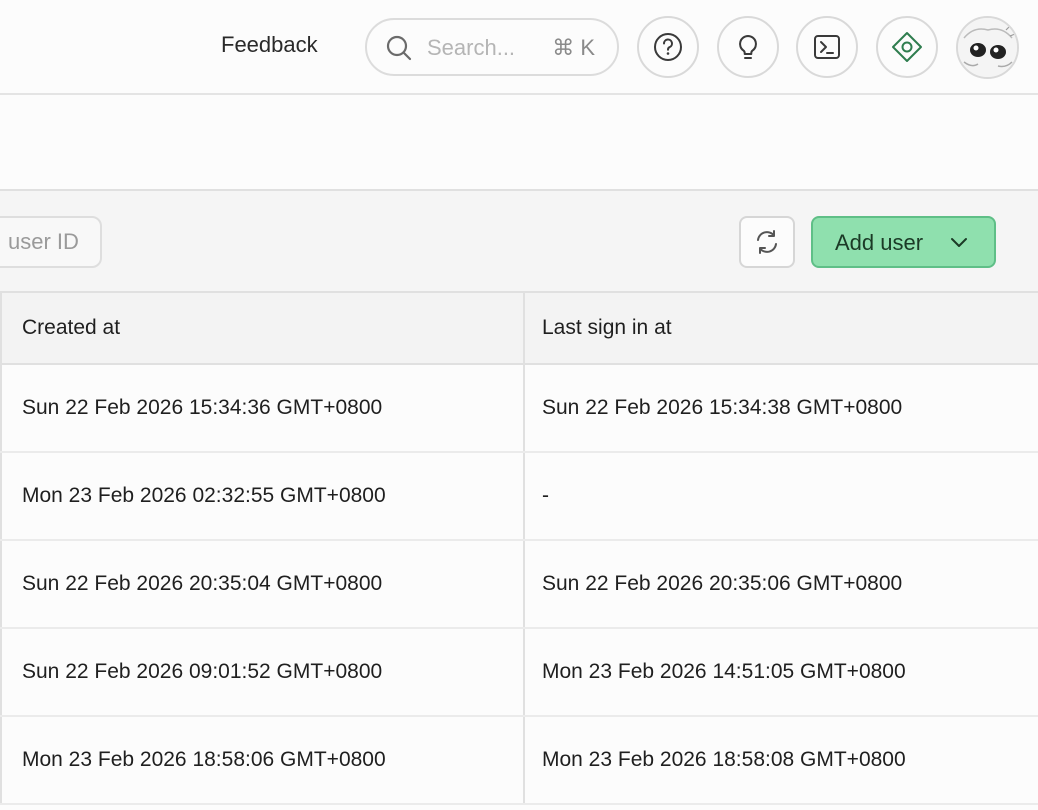 This screenshot has width=1038, height=810. What do you see at coordinates (261, 672) in the screenshot?
I see `cell-created-at: Sun 22 Feb 2026 09:01:52 GMT+0800` at bounding box center [261, 672].